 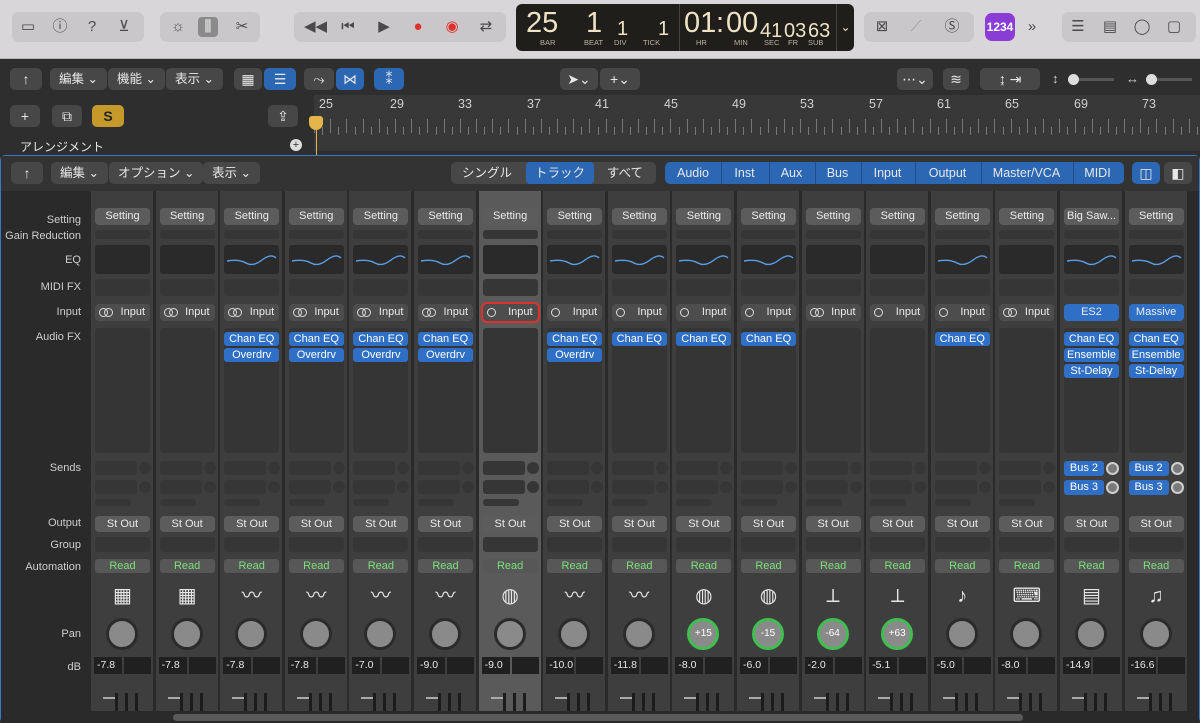 I want to click on mixer-edit-menu: 編集 ⌄, so click(x=79, y=173).